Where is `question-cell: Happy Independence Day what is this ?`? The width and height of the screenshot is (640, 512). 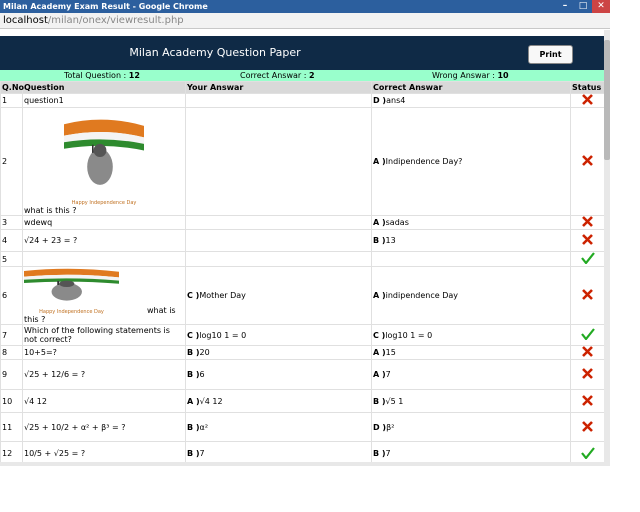
question-cell: Happy Independence Day what is this ? is located at coordinates (104, 161).